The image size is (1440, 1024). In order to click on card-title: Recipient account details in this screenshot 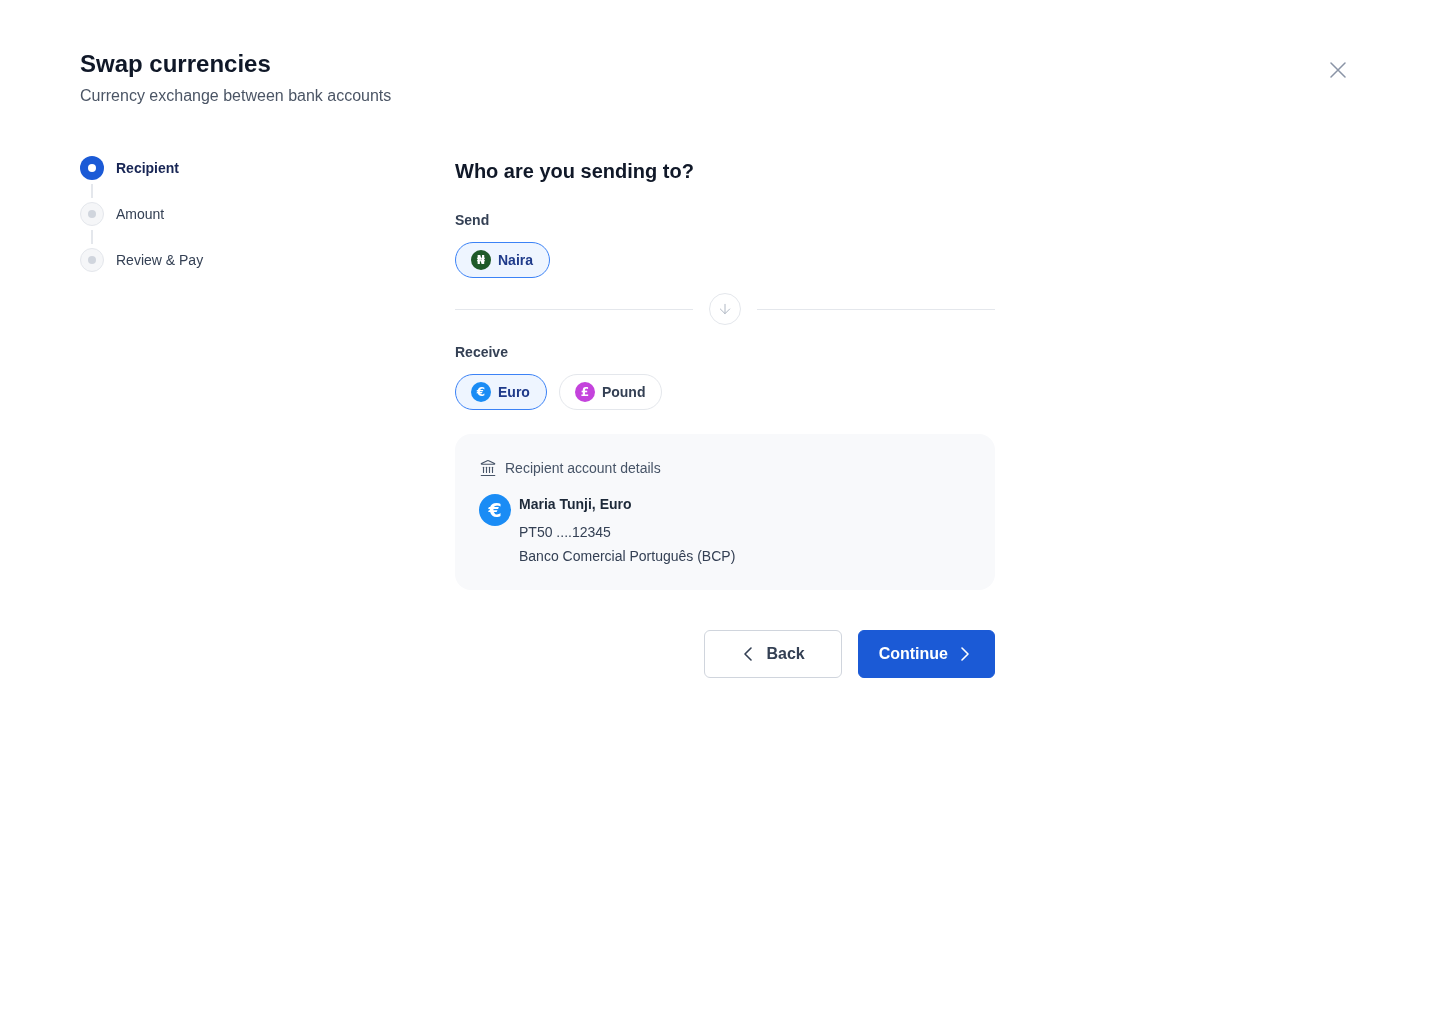, I will do `click(583, 468)`.